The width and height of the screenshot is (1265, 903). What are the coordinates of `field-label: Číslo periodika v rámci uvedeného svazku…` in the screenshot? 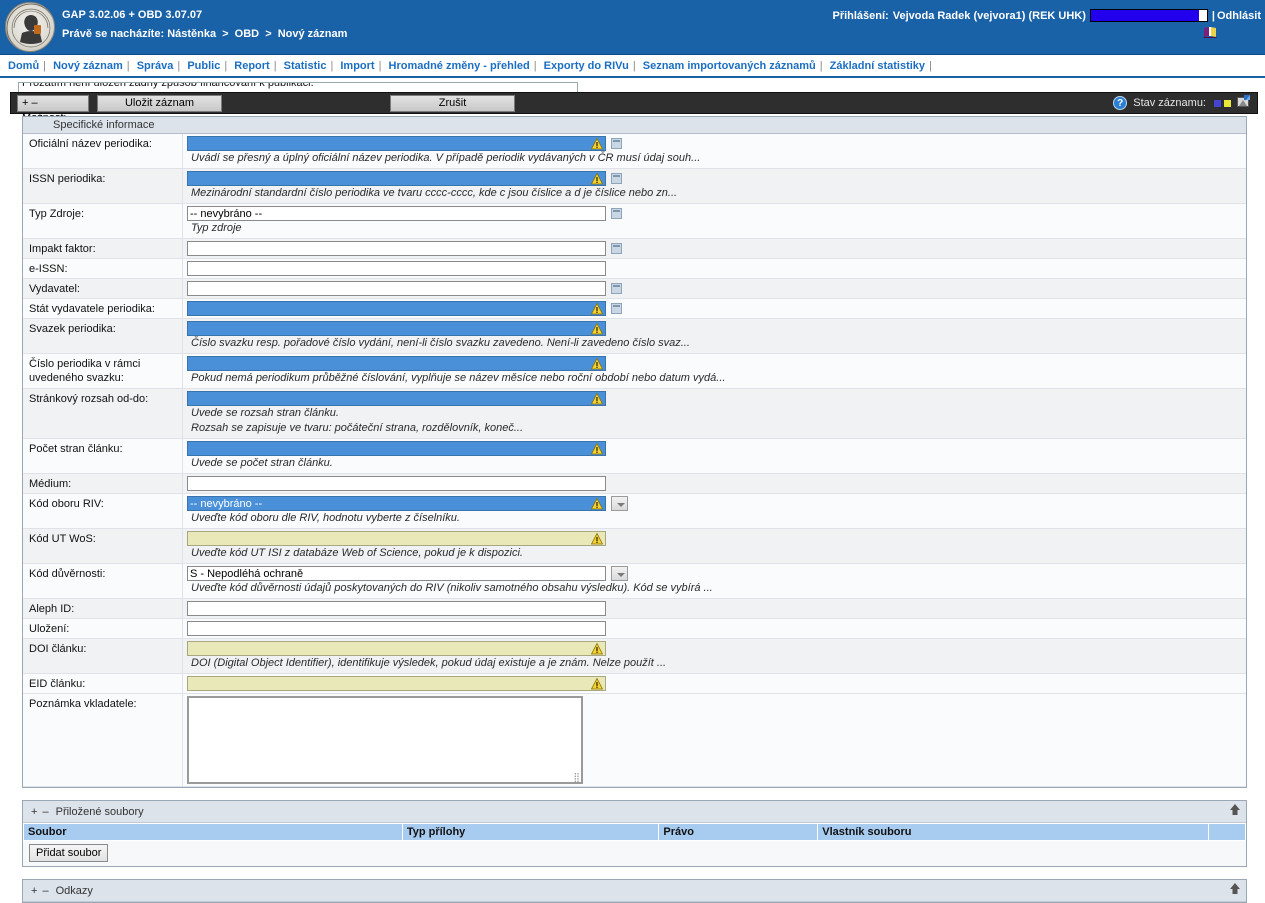 It's located at (103, 371).